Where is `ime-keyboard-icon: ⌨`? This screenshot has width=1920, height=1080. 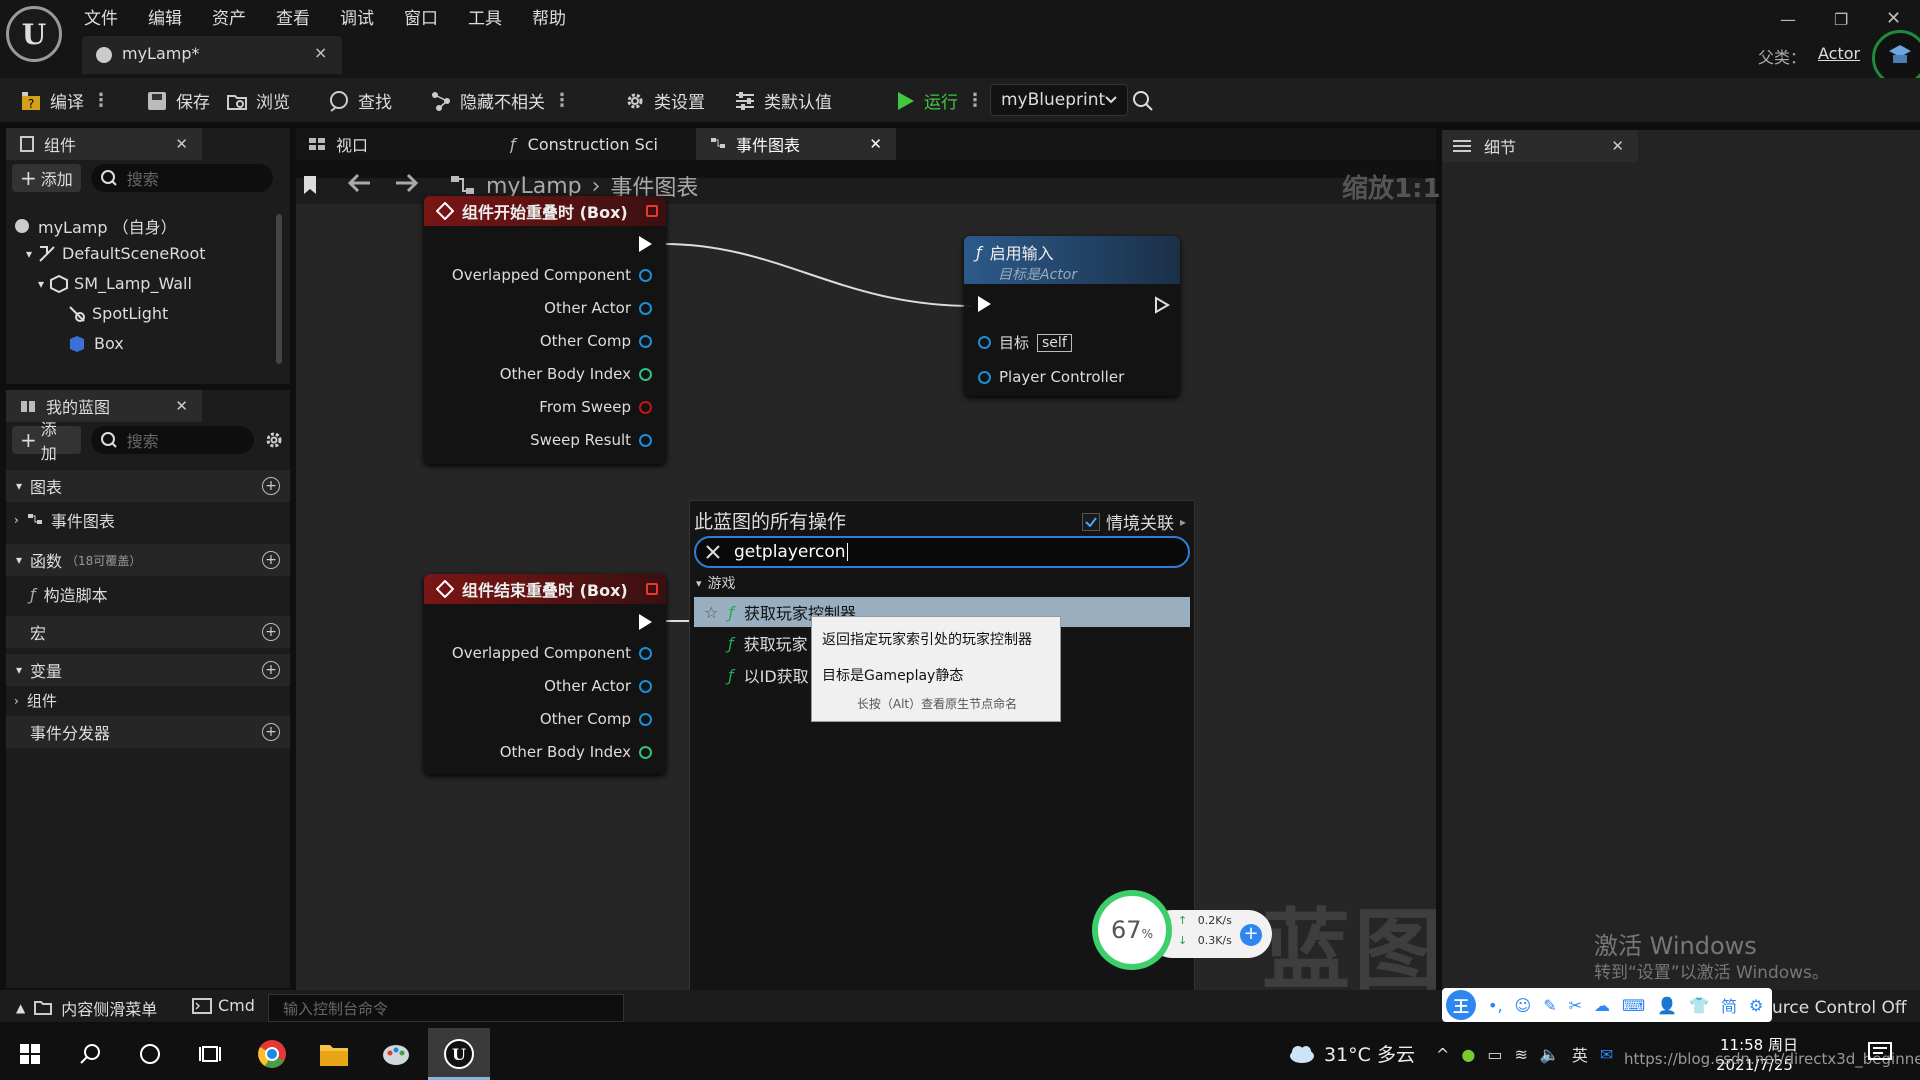 ime-keyboard-icon: ⌨ is located at coordinates (1633, 1005).